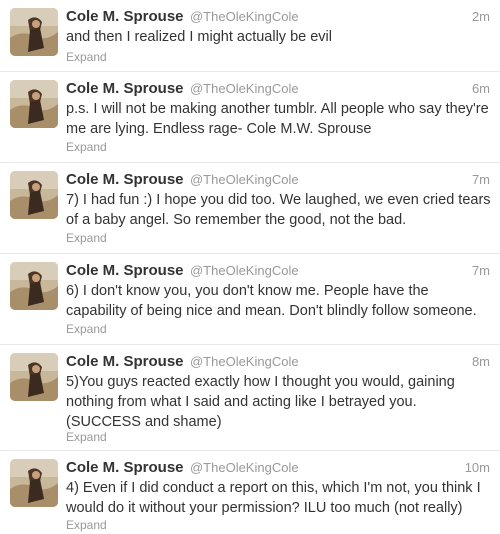  Describe the element at coordinates (481, 88) in the screenshot. I see `timestamp: 6m` at that location.